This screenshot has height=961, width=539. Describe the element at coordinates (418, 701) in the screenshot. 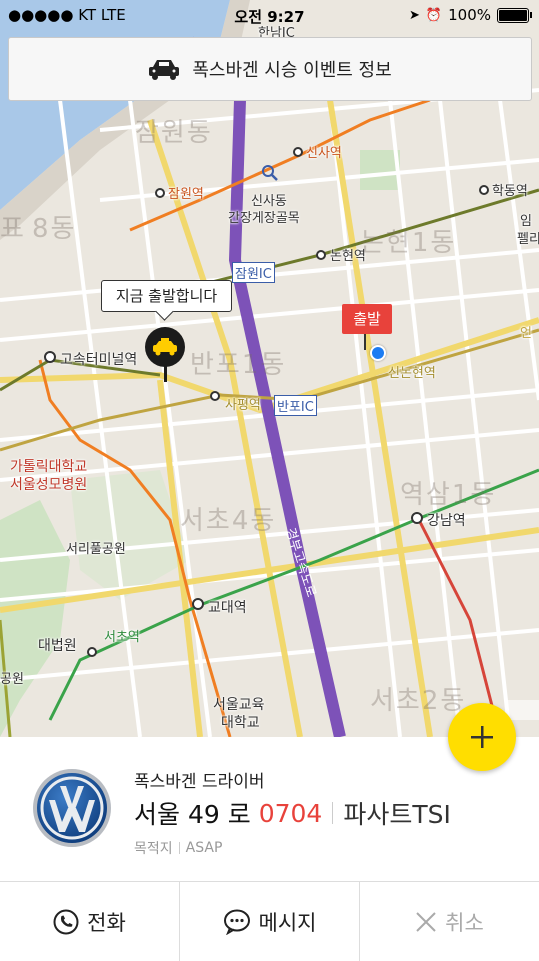

I see `label-seocho-2dong: 서초2동` at that location.